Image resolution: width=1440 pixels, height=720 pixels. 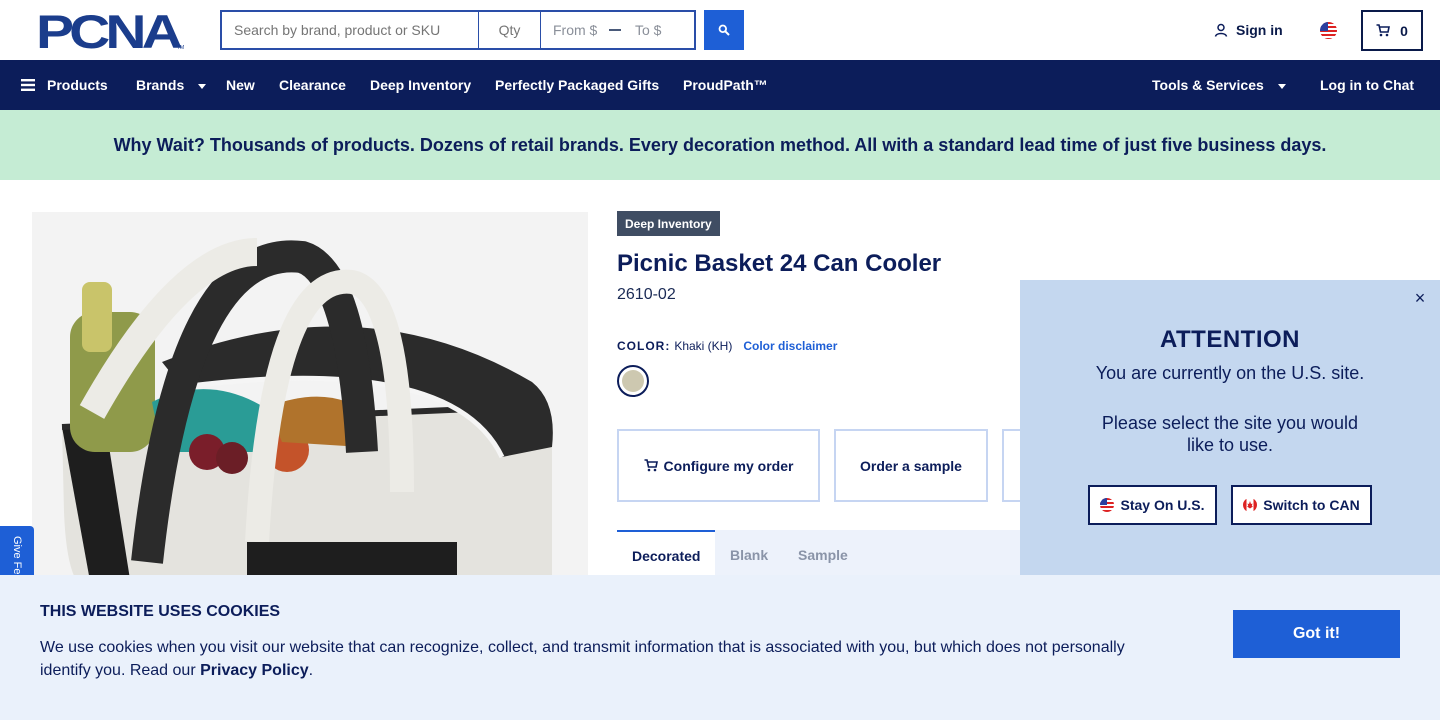 What do you see at coordinates (703, 346) in the screenshot?
I see `color-value: Khaki (KH)` at bounding box center [703, 346].